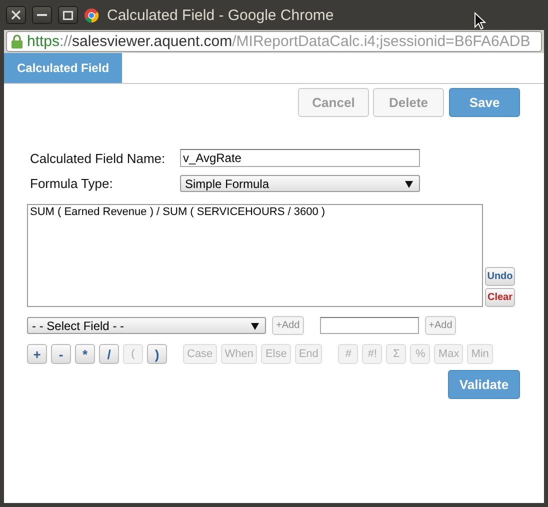 Image resolution: width=548 pixels, height=507 pixels. Describe the element at coordinates (72, 183) in the screenshot. I see `formula-type-label: Formula Type:` at that location.